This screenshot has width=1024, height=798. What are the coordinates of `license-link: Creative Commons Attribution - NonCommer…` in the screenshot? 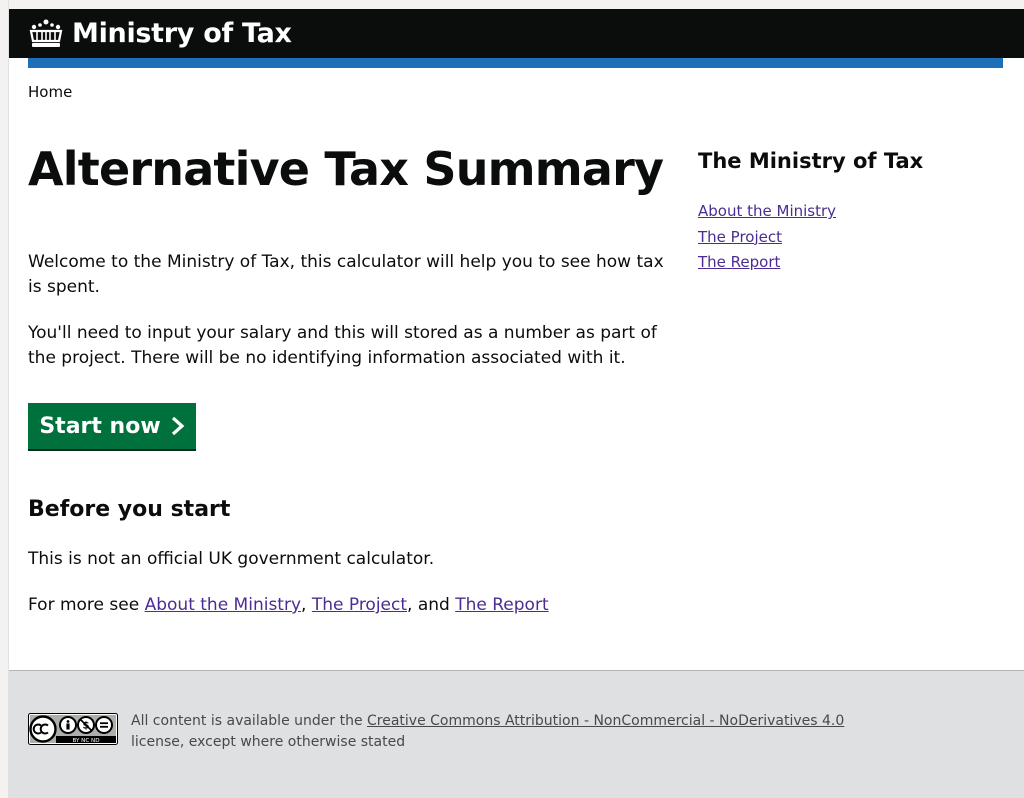 It's located at (605, 721).